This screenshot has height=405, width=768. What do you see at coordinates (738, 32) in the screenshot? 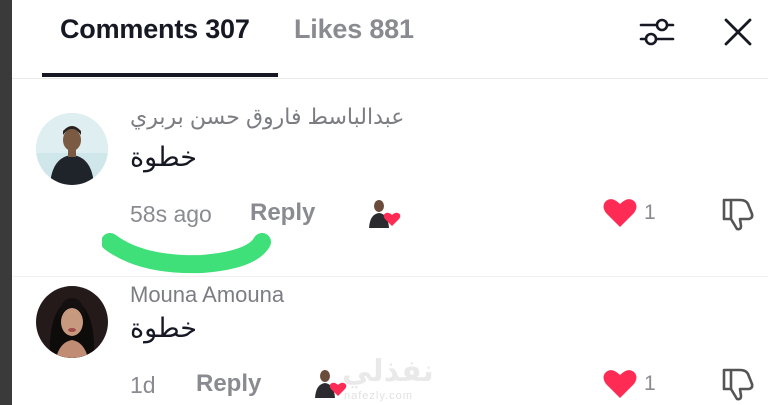
I see `close-icon` at bounding box center [738, 32].